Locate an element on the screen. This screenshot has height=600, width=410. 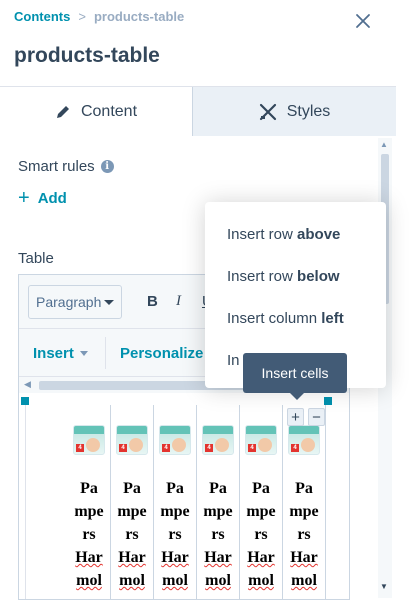
italic-button: I is located at coordinates (178, 301).